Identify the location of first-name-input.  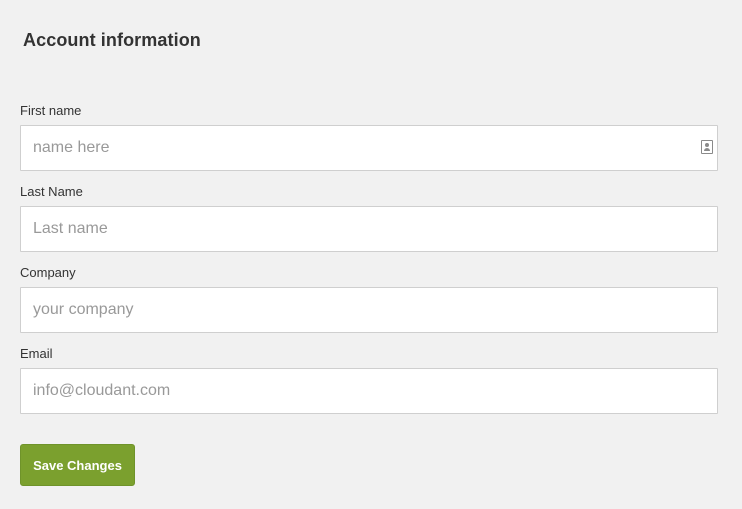
(369, 148).